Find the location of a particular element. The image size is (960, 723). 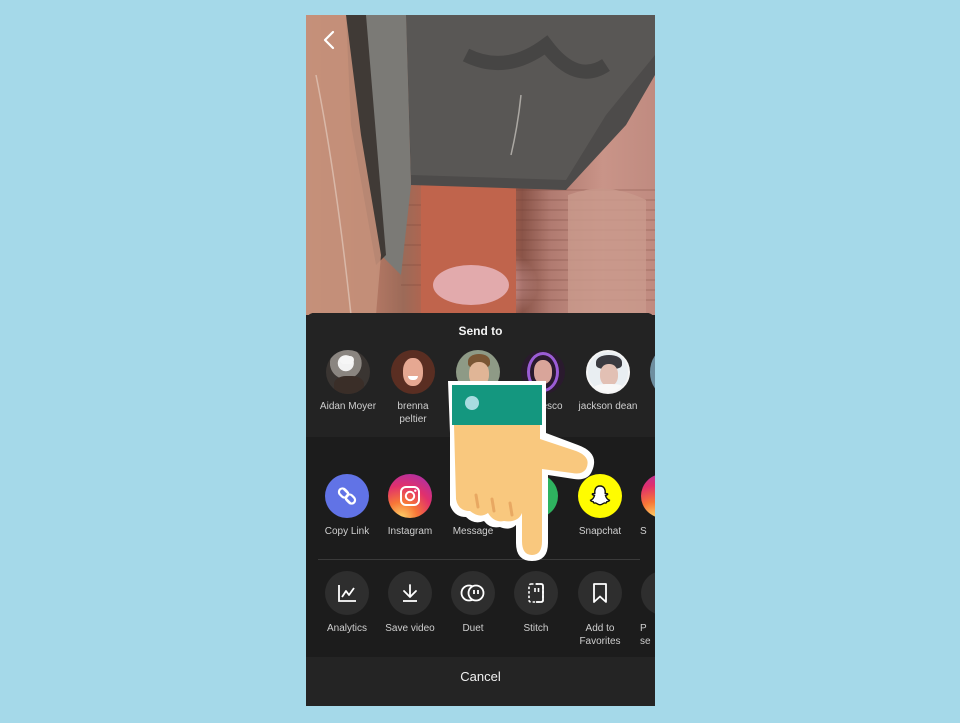

share-whatsapp is located at coordinates (536, 499).